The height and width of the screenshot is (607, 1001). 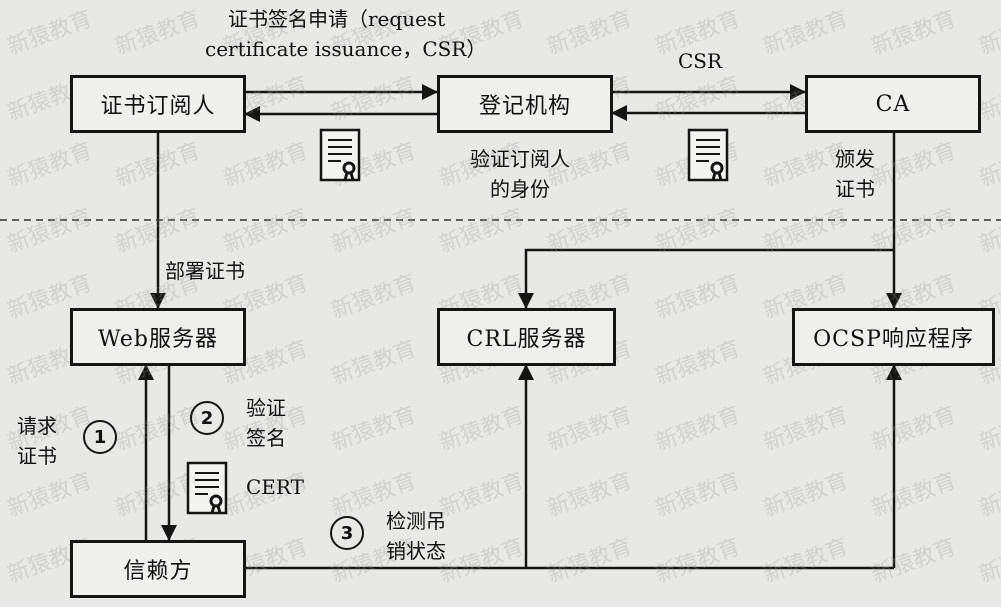 What do you see at coordinates (700, 61) in the screenshot?
I see `label-csr: CSR` at bounding box center [700, 61].